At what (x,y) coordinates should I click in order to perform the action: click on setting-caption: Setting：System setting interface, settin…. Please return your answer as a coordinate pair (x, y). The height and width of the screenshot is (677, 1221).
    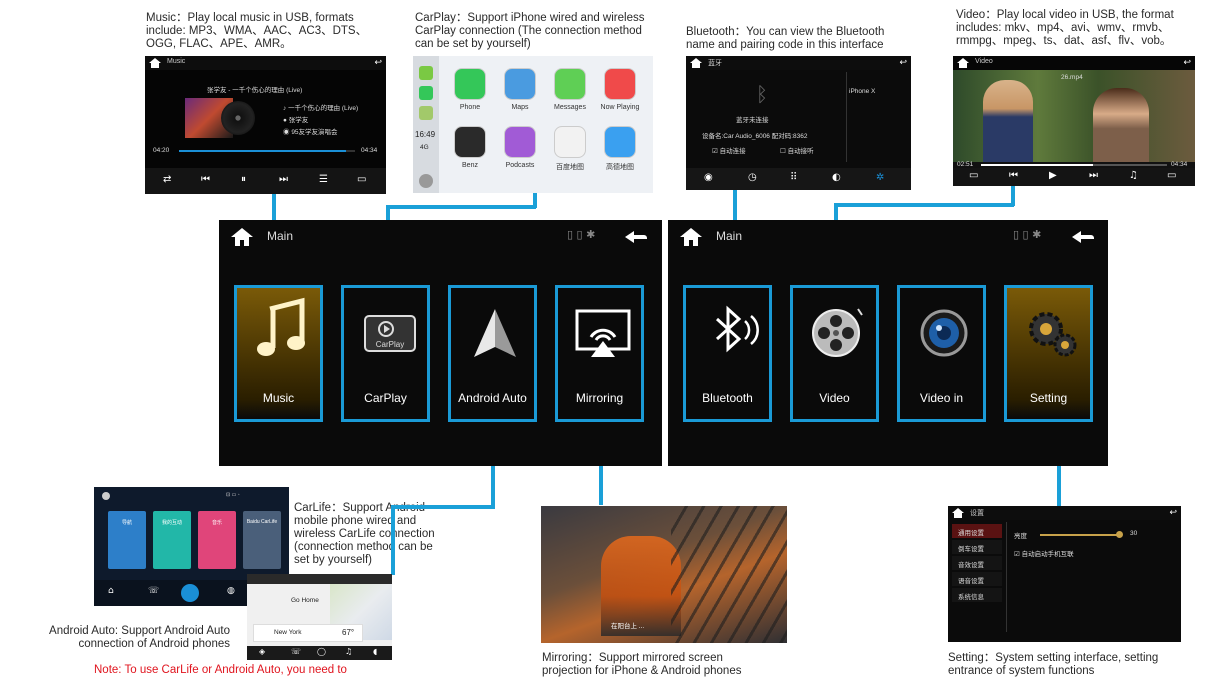
    Looking at the image, I should click on (1053, 664).